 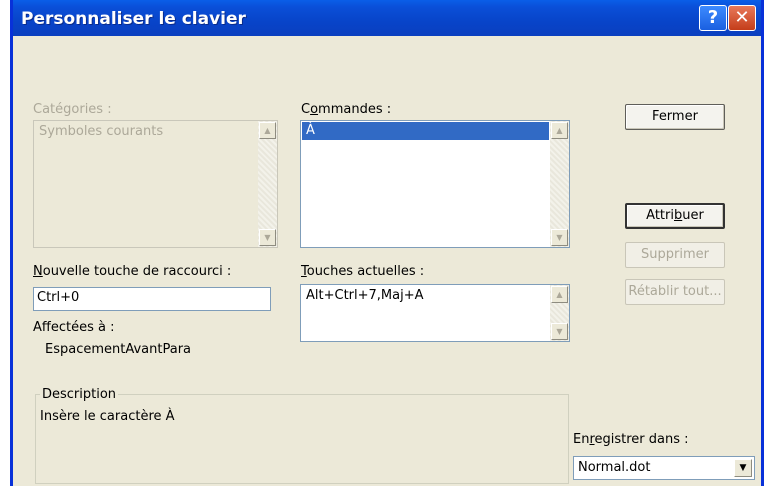 I want to click on help-icon: ?, so click(x=713, y=17).